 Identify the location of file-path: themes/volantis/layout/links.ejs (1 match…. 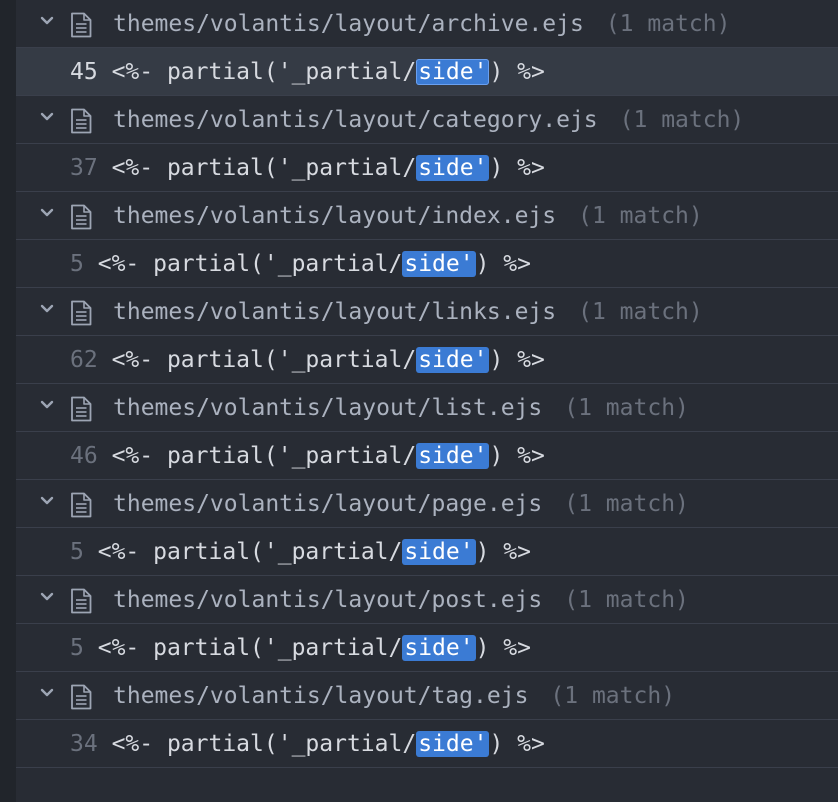
(408, 312).